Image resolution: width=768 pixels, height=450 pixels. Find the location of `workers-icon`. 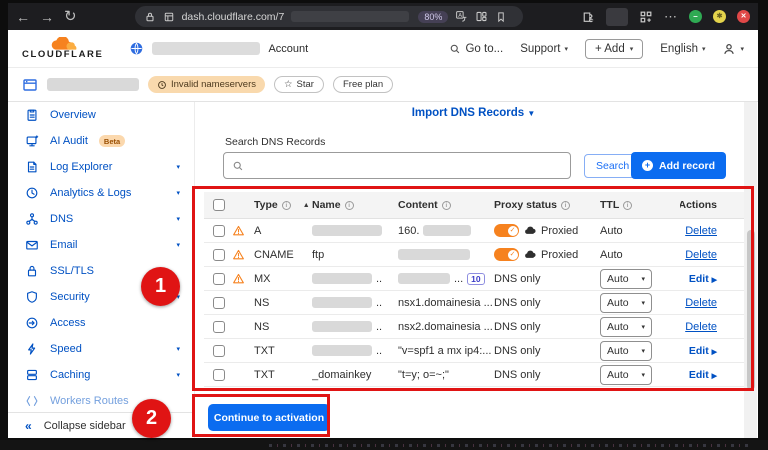

workers-icon is located at coordinates (32, 401).